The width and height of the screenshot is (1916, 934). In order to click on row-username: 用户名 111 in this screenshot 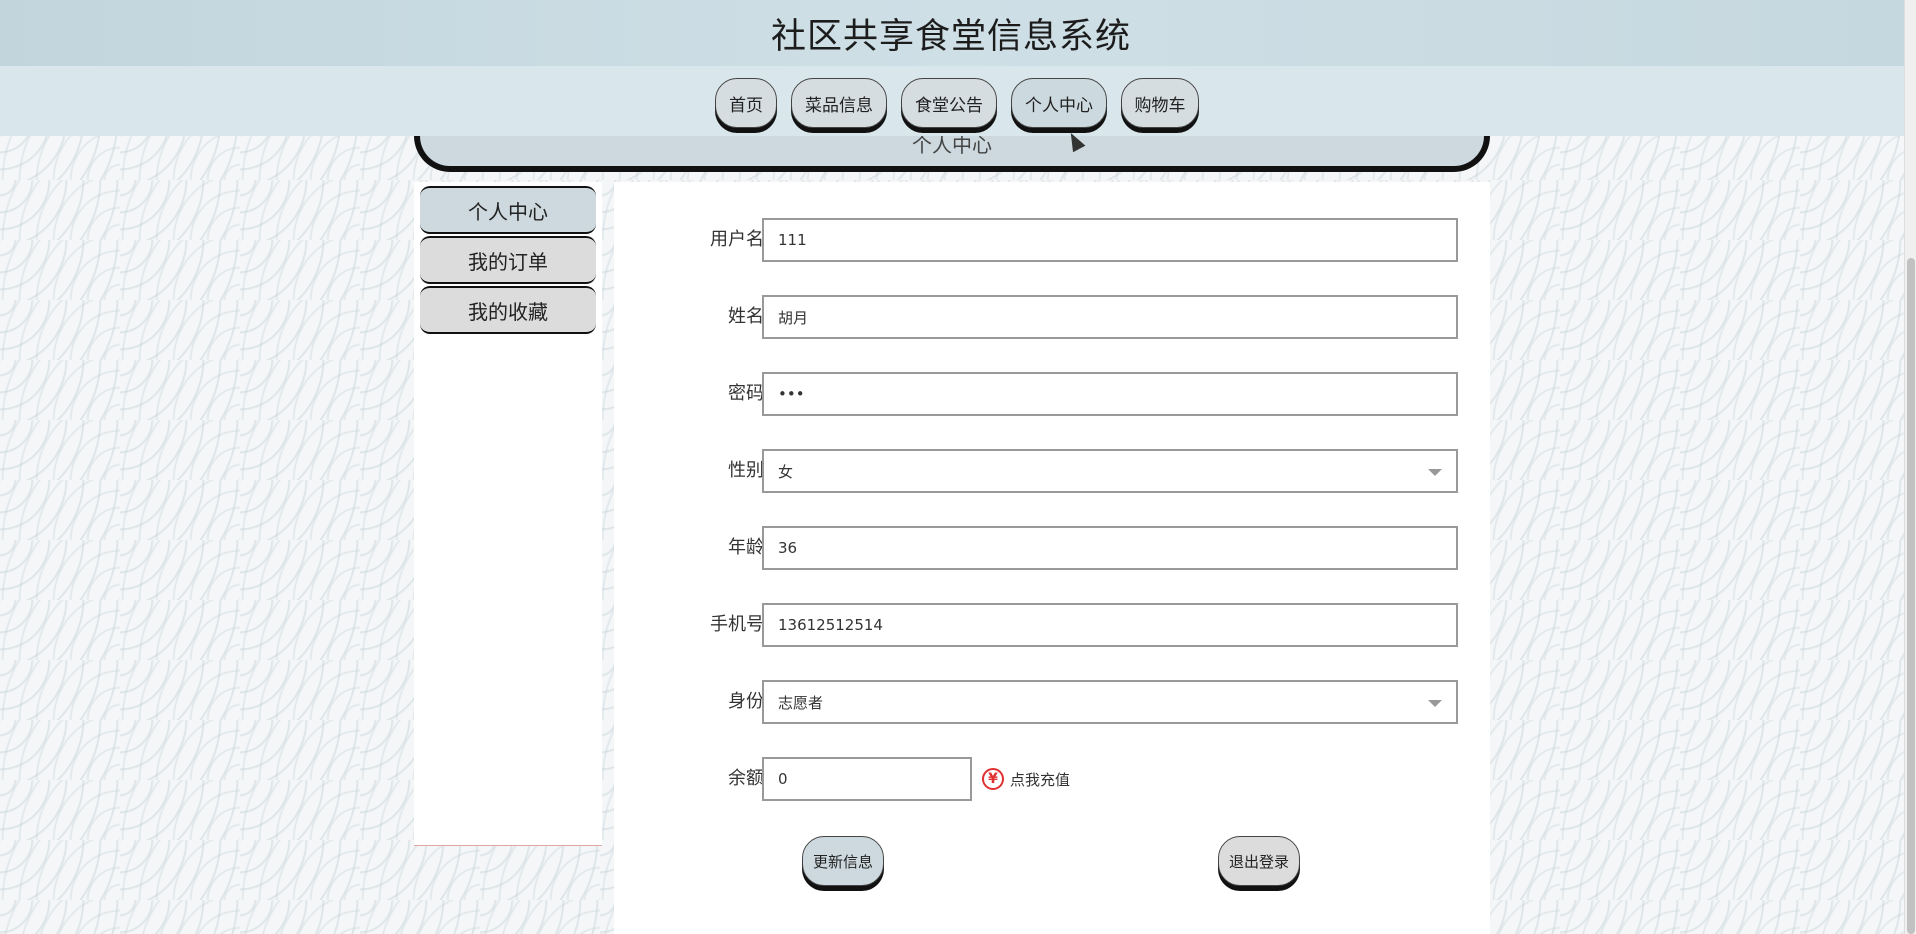, I will do `click(1052, 240)`.